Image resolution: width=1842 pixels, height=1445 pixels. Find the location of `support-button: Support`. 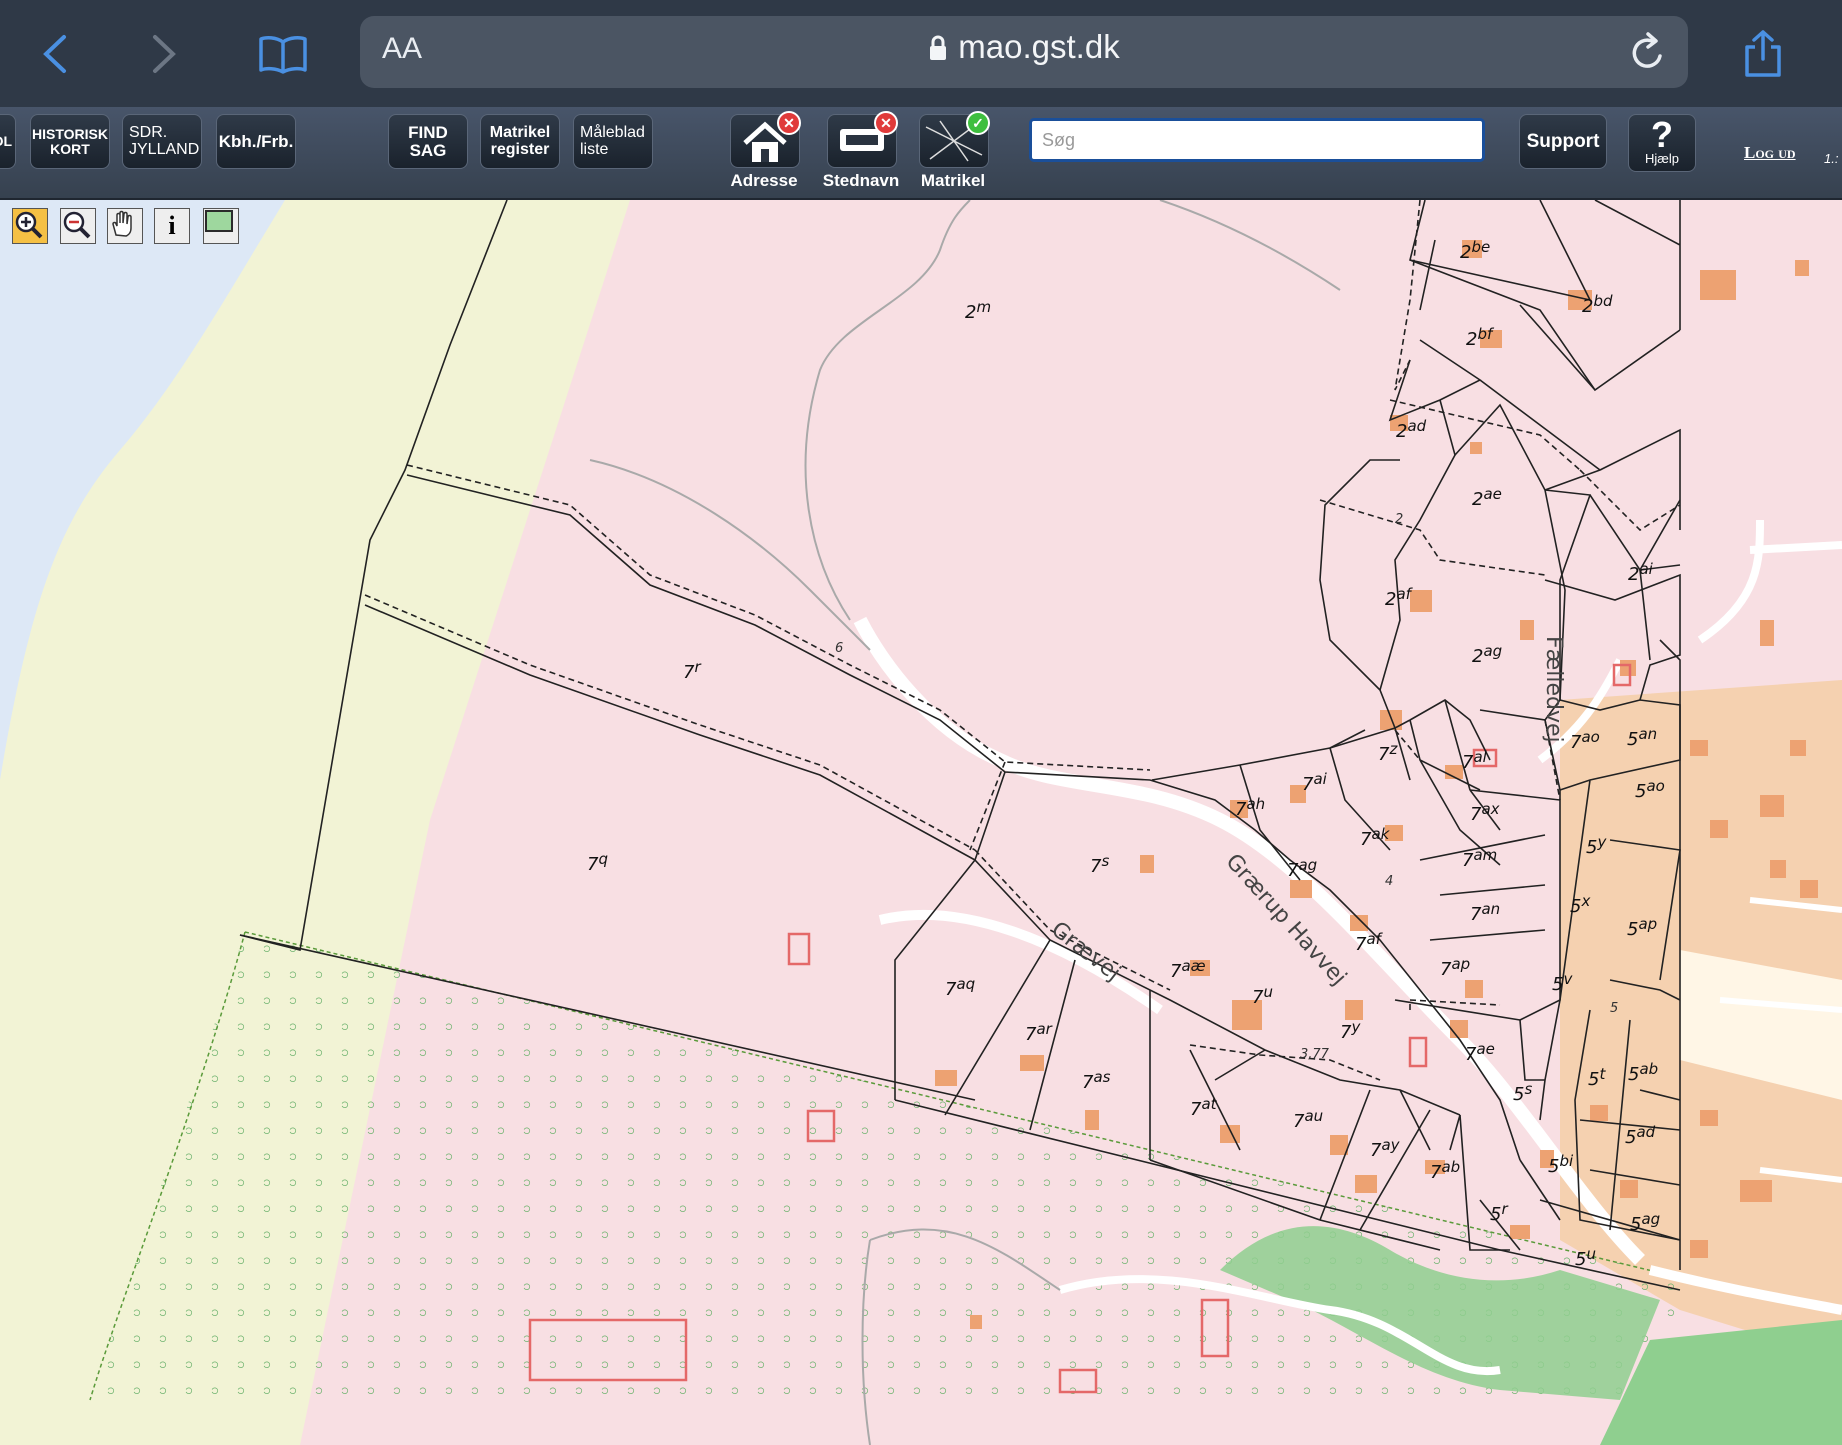

support-button: Support is located at coordinates (1563, 141).